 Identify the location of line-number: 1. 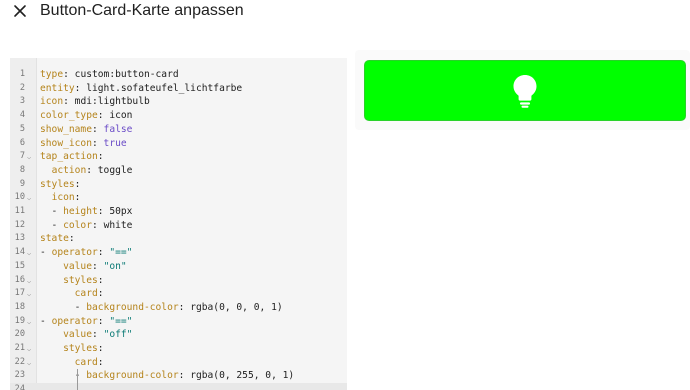
(22, 74).